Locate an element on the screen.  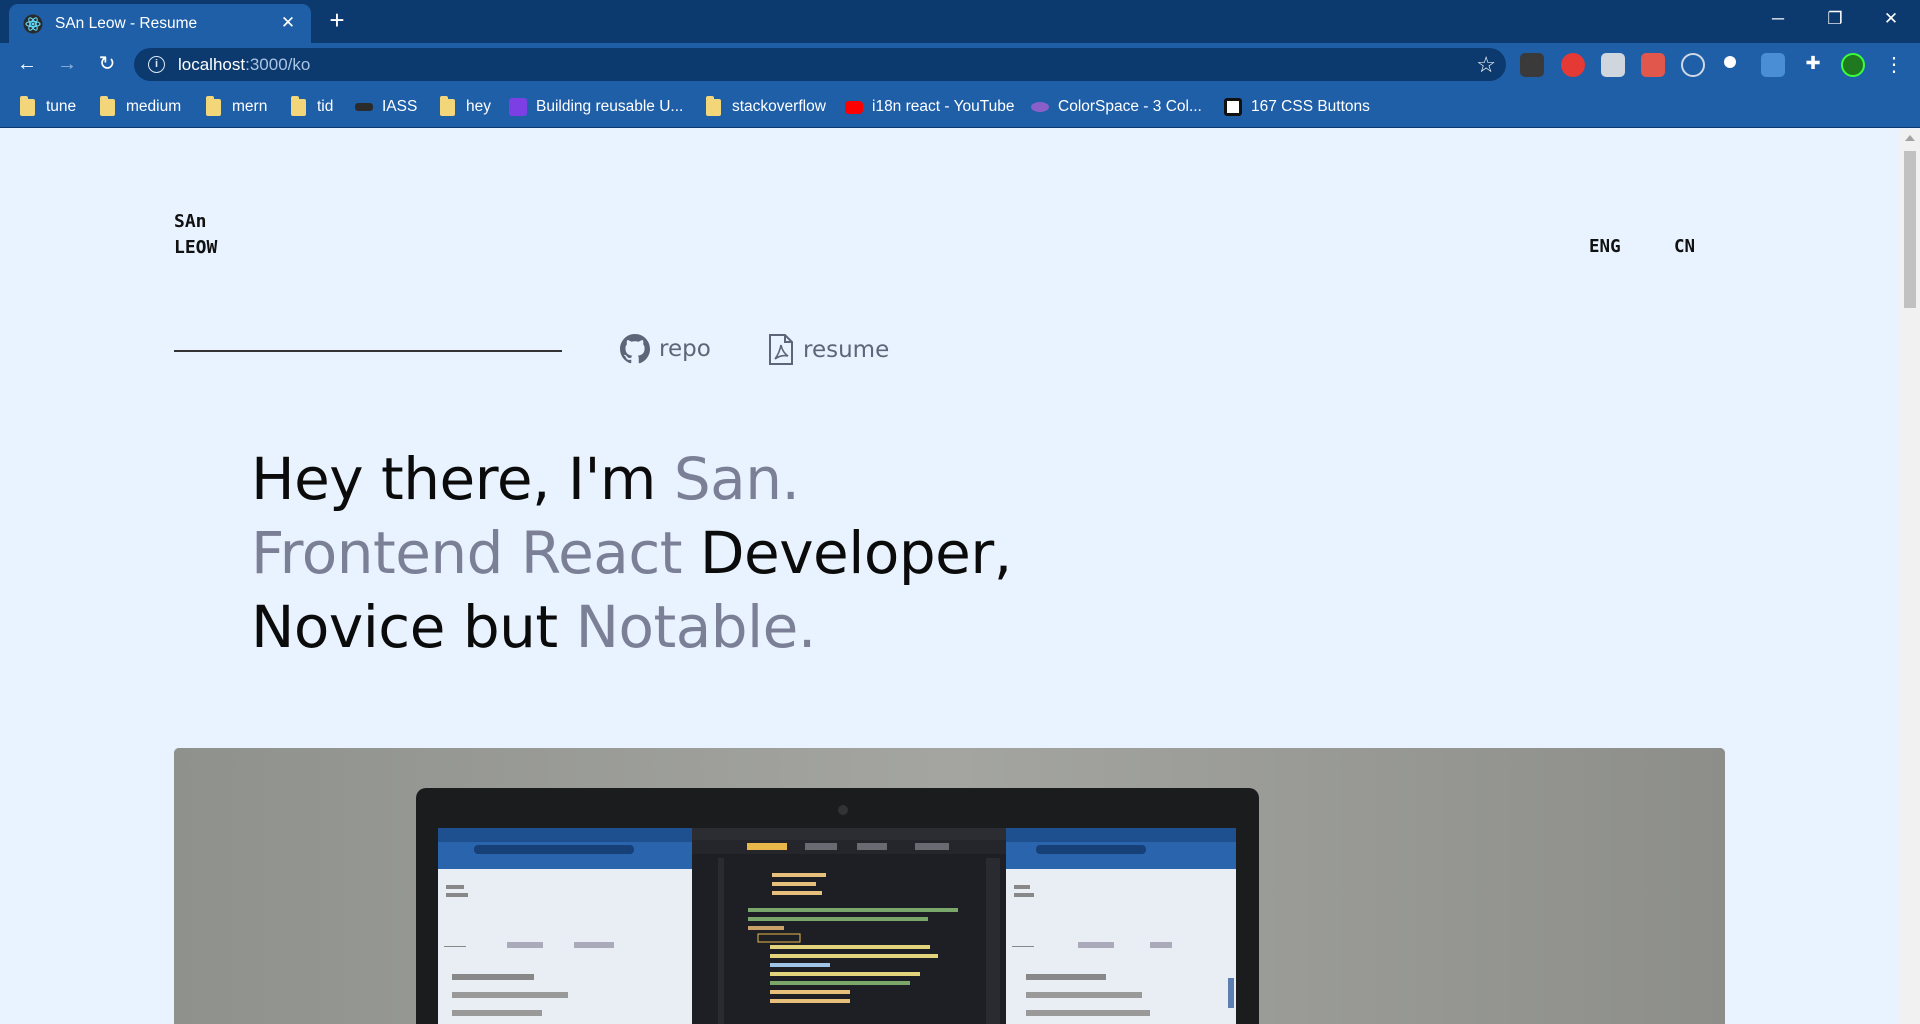
bookmark-label: i18n react - YouTube is located at coordinates (943, 106).